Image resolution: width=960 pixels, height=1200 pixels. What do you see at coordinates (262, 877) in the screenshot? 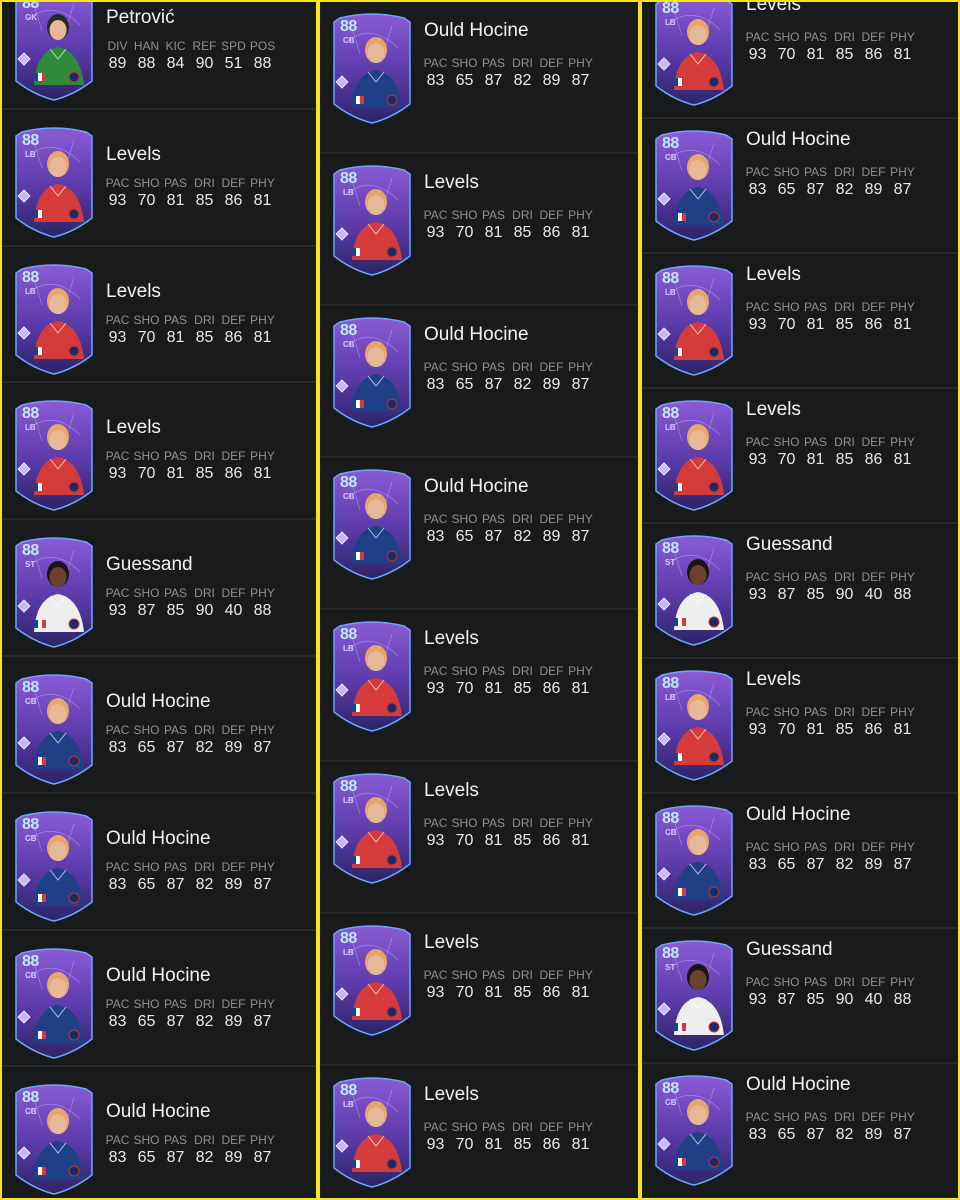
I see `stat-phy: PHY 87` at bounding box center [262, 877].